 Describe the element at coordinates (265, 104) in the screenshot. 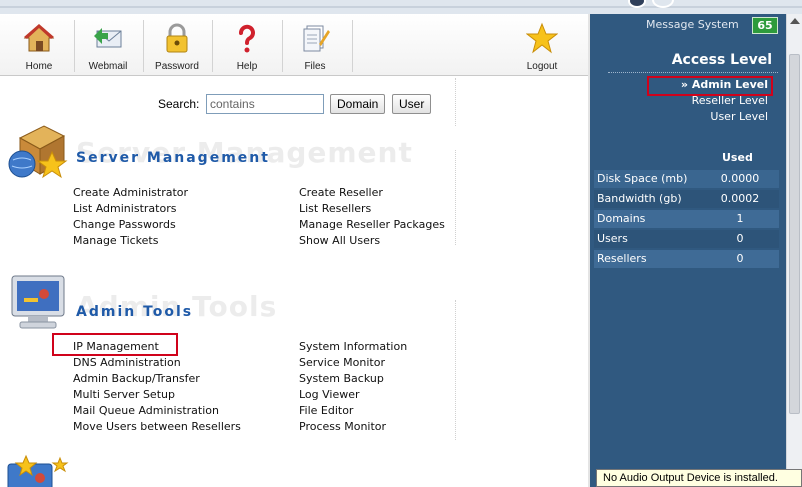

I see `search-input` at that location.